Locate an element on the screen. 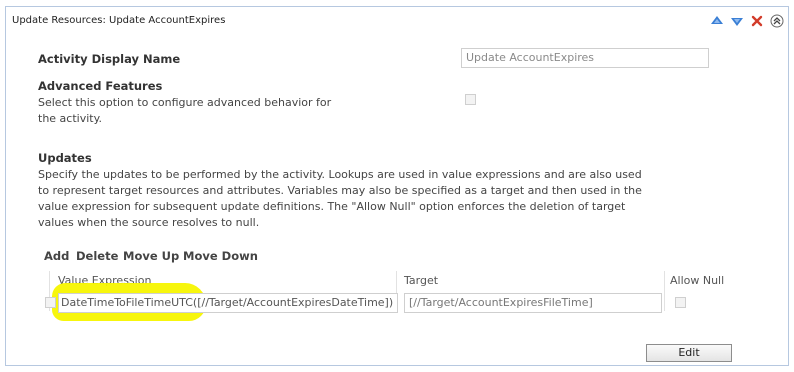 The width and height of the screenshot is (794, 372). delete-icon is located at coordinates (757, 21).